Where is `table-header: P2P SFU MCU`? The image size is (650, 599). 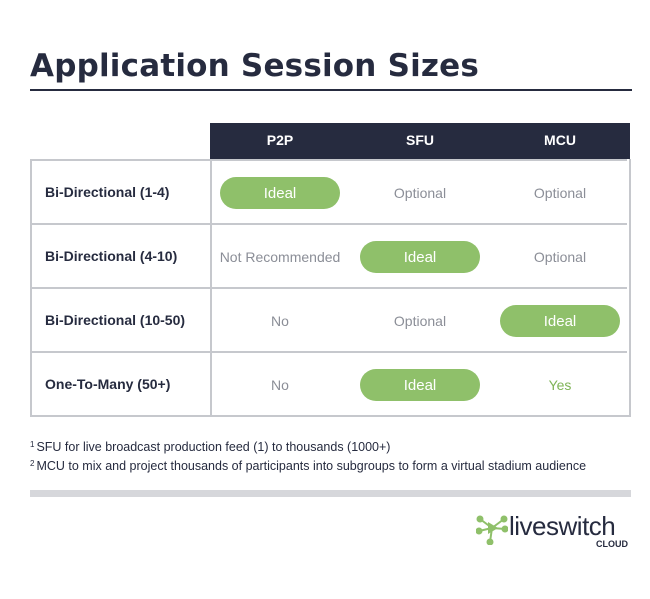 table-header: P2P SFU MCU is located at coordinates (420, 141).